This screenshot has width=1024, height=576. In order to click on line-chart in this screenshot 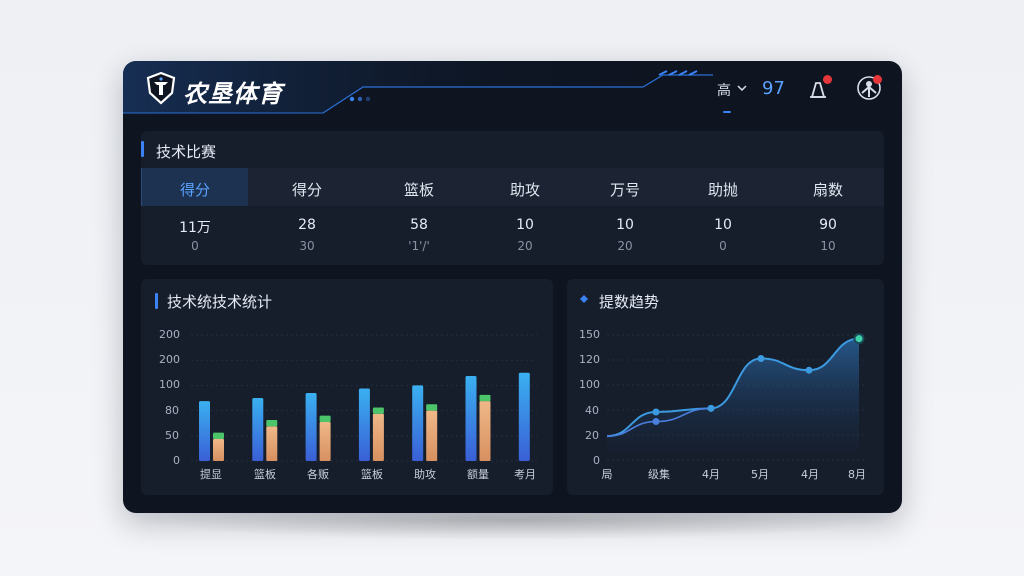, I will do `click(736, 397)`.